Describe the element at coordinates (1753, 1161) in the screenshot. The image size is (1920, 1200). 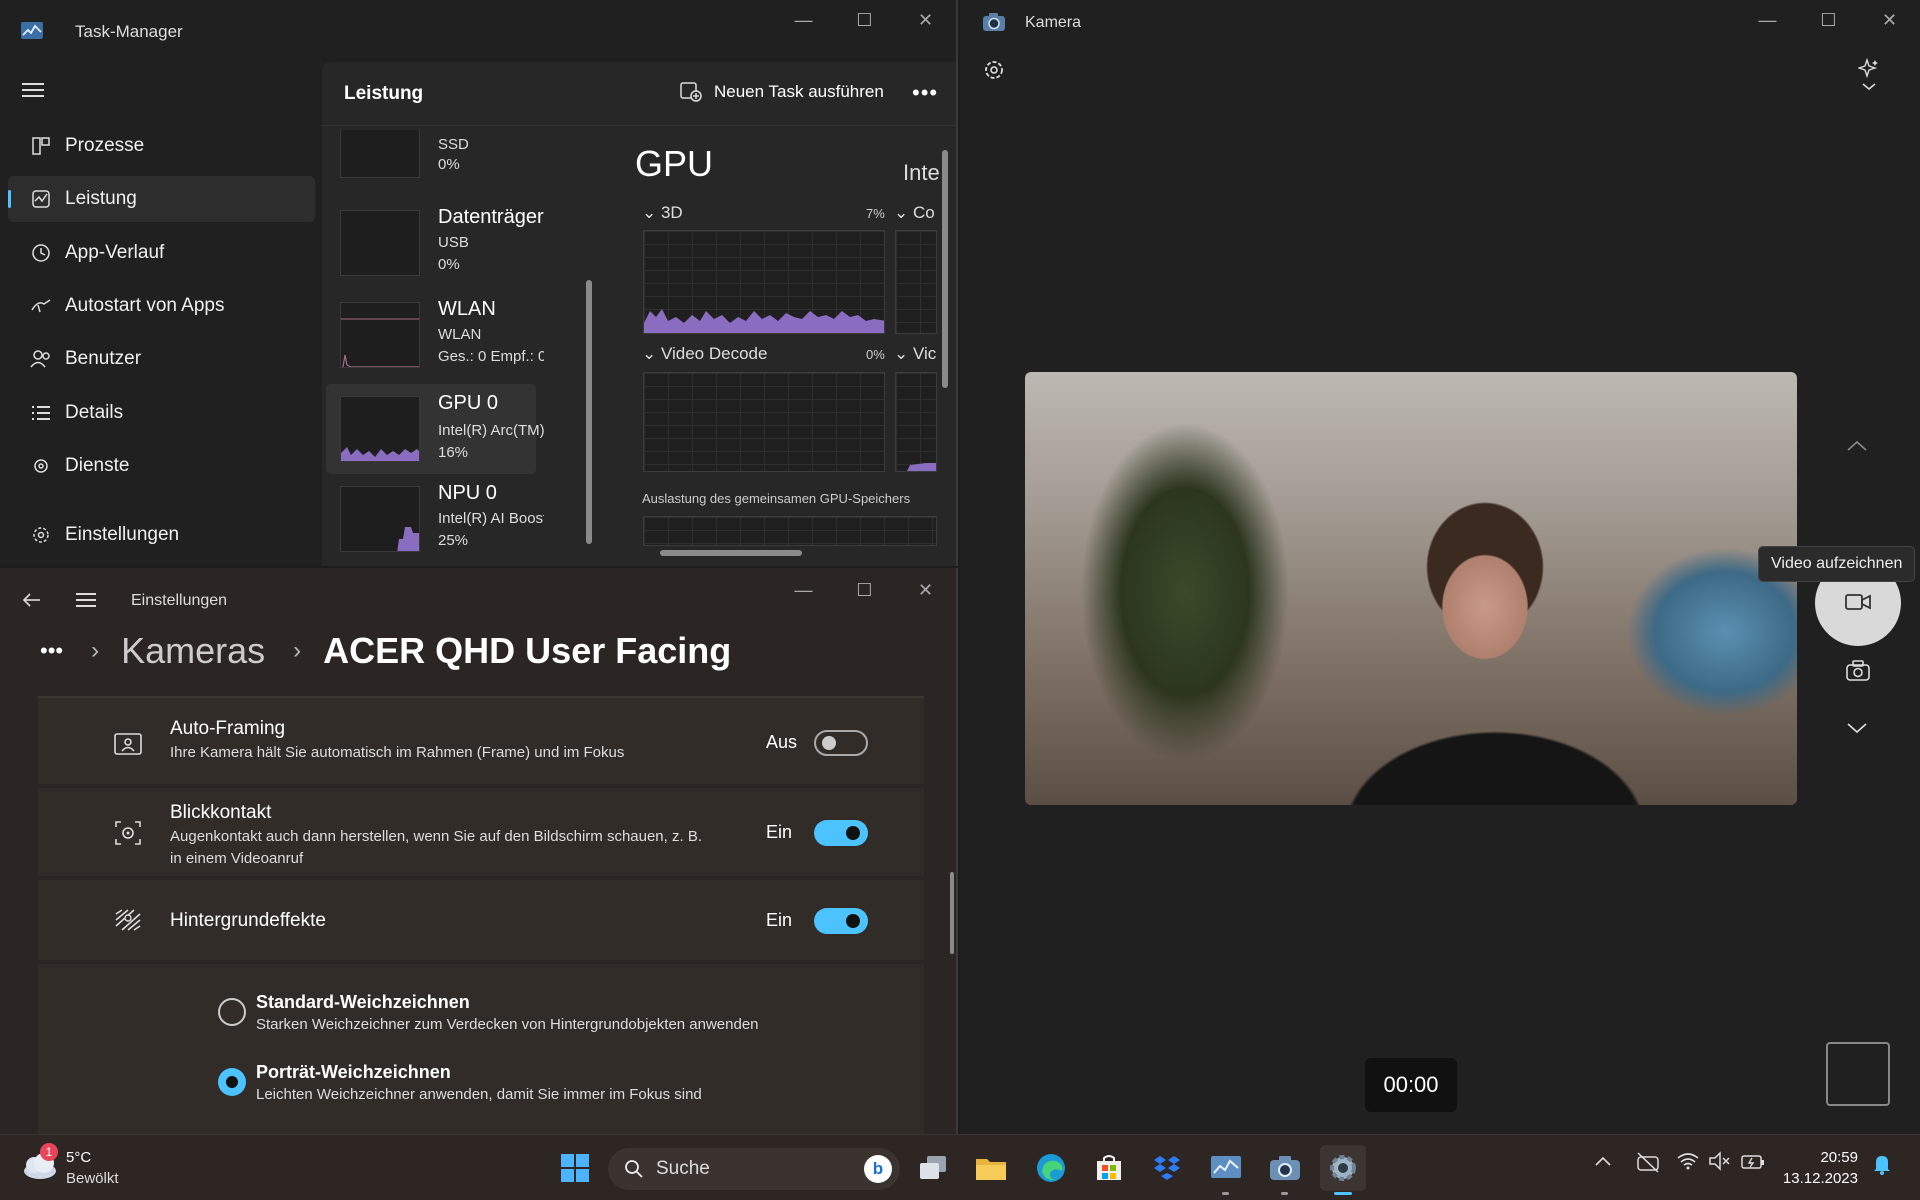
I see `battery-charging-icon` at that location.